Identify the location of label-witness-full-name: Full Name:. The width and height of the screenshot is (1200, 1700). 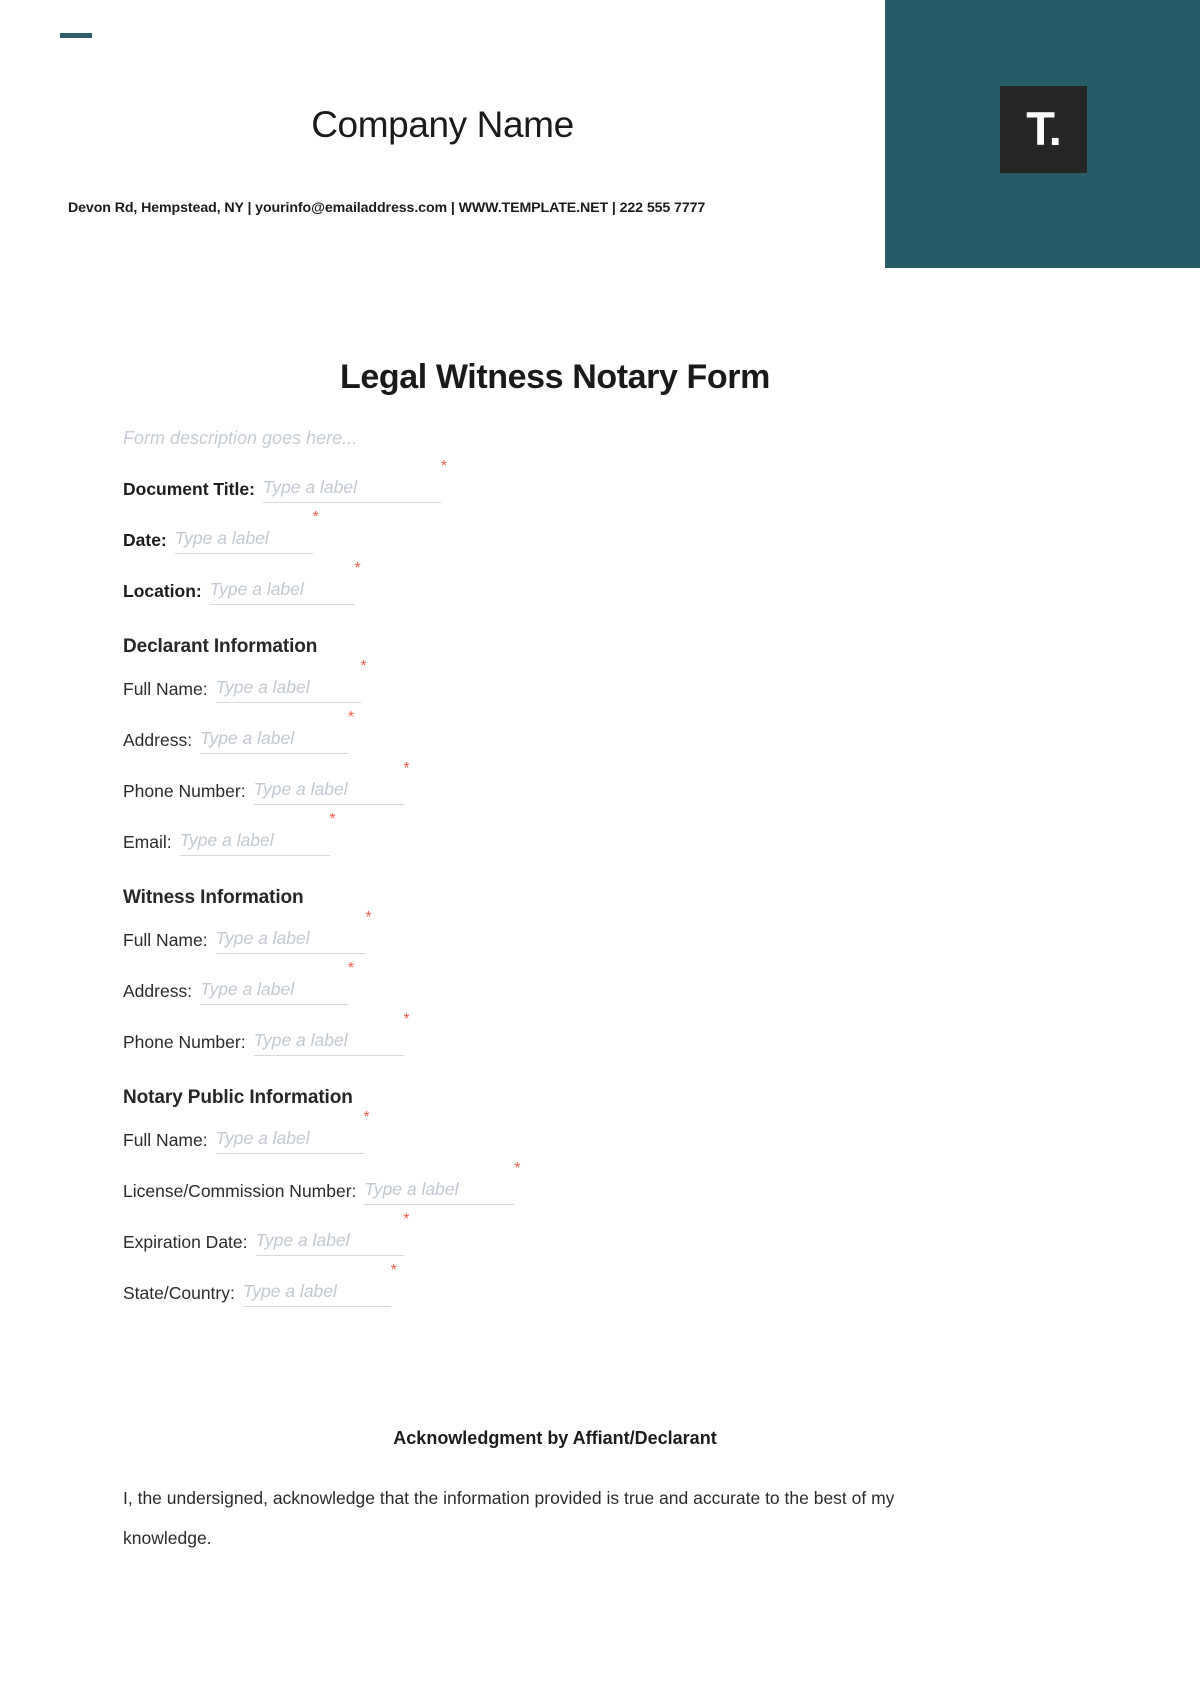
(165, 940).